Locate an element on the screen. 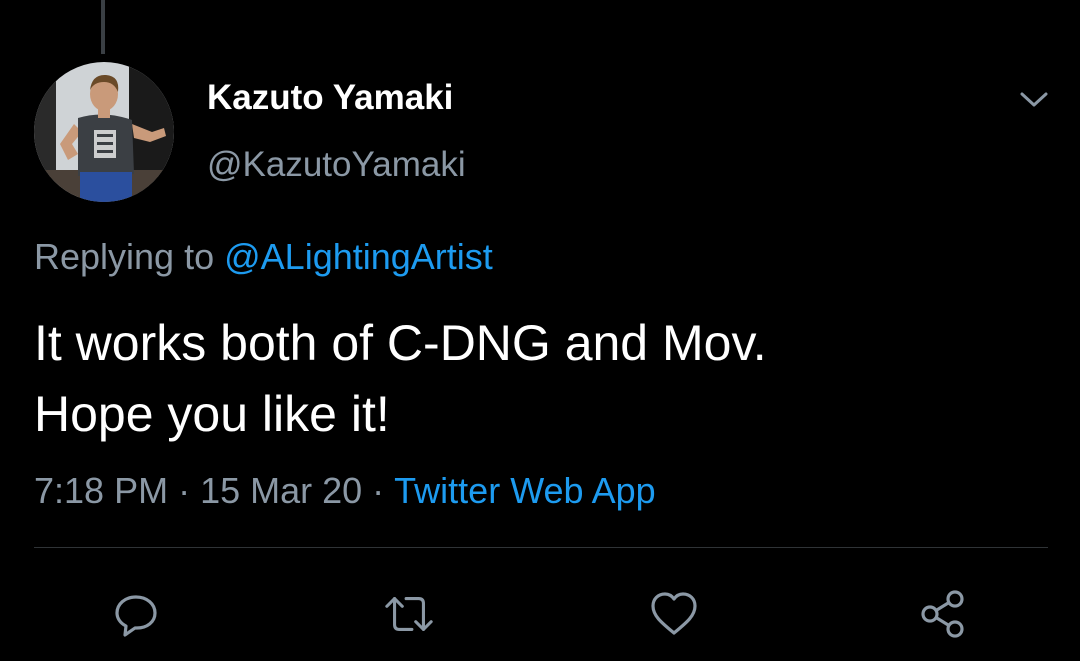 The width and height of the screenshot is (1080, 661). tweet-date: 15 Mar 20 is located at coordinates (281, 490).